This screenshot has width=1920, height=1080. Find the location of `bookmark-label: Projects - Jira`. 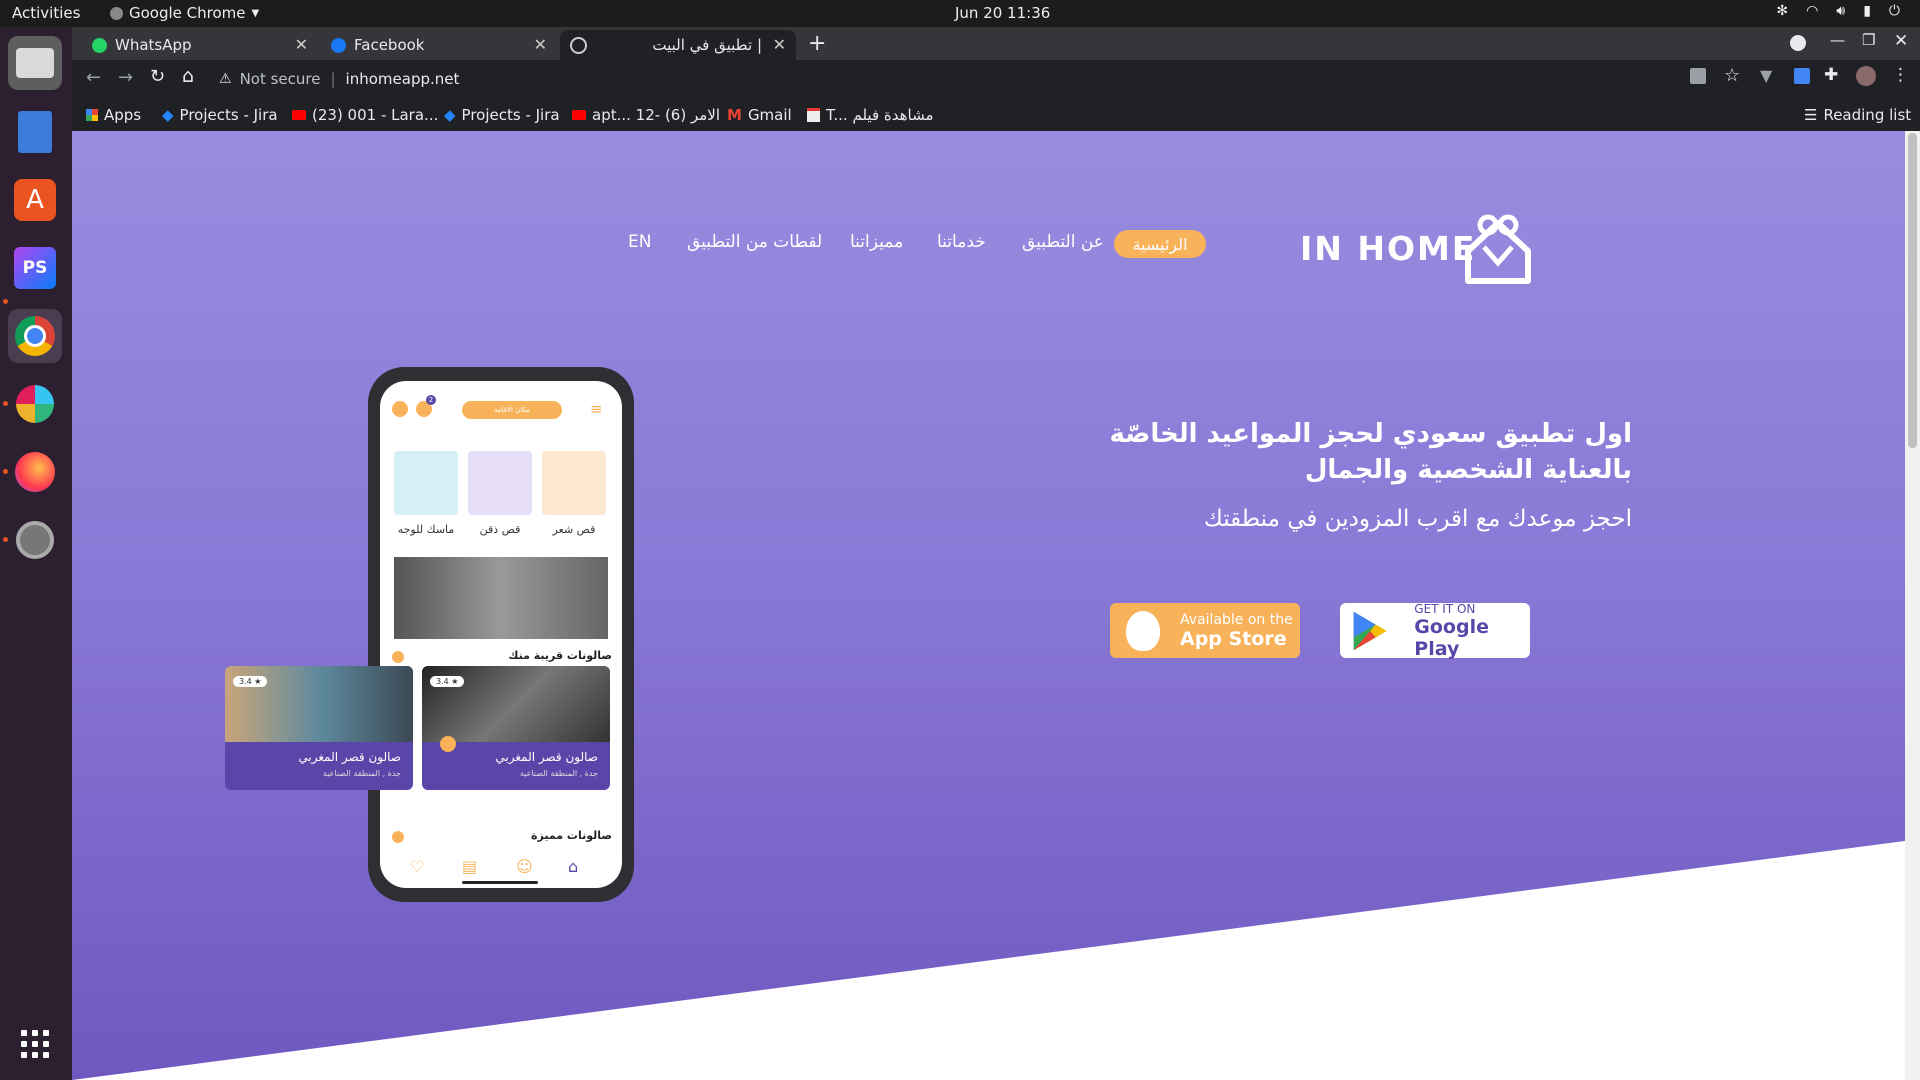

bookmark-label: Projects - Jira is located at coordinates (510, 115).